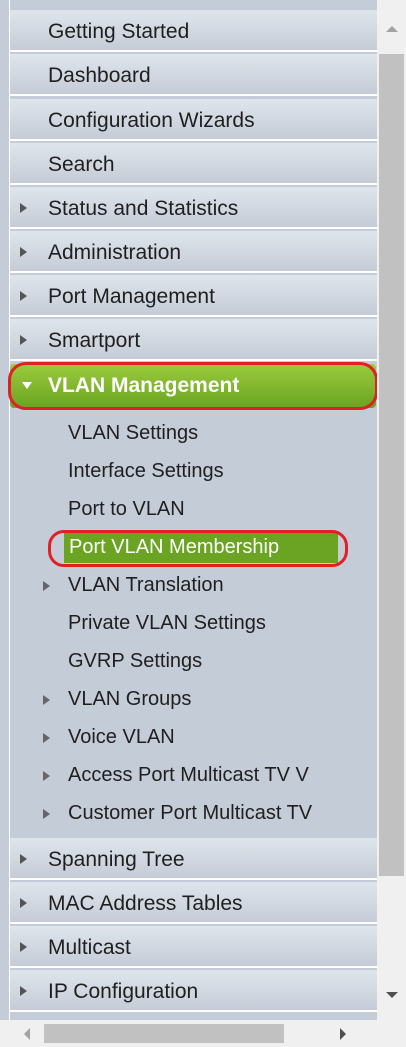 The width and height of the screenshot is (406, 1047). Describe the element at coordinates (392, 29) in the screenshot. I see `scroll-up-arrow-icon` at that location.